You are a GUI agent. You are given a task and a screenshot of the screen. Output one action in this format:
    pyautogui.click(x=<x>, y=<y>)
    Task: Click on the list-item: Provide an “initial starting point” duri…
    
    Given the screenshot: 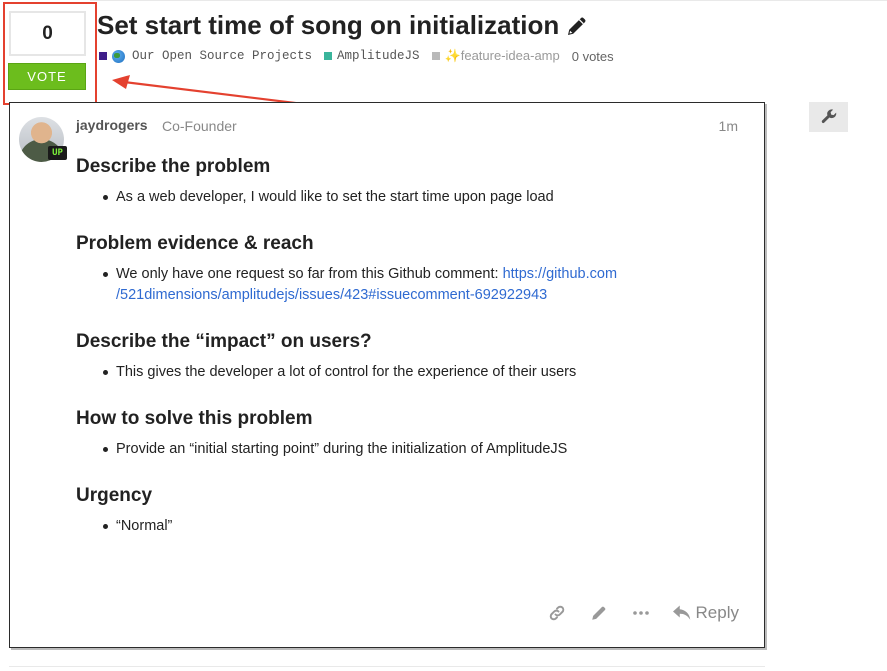 What is the action you would take?
    pyautogui.click(x=406, y=449)
    